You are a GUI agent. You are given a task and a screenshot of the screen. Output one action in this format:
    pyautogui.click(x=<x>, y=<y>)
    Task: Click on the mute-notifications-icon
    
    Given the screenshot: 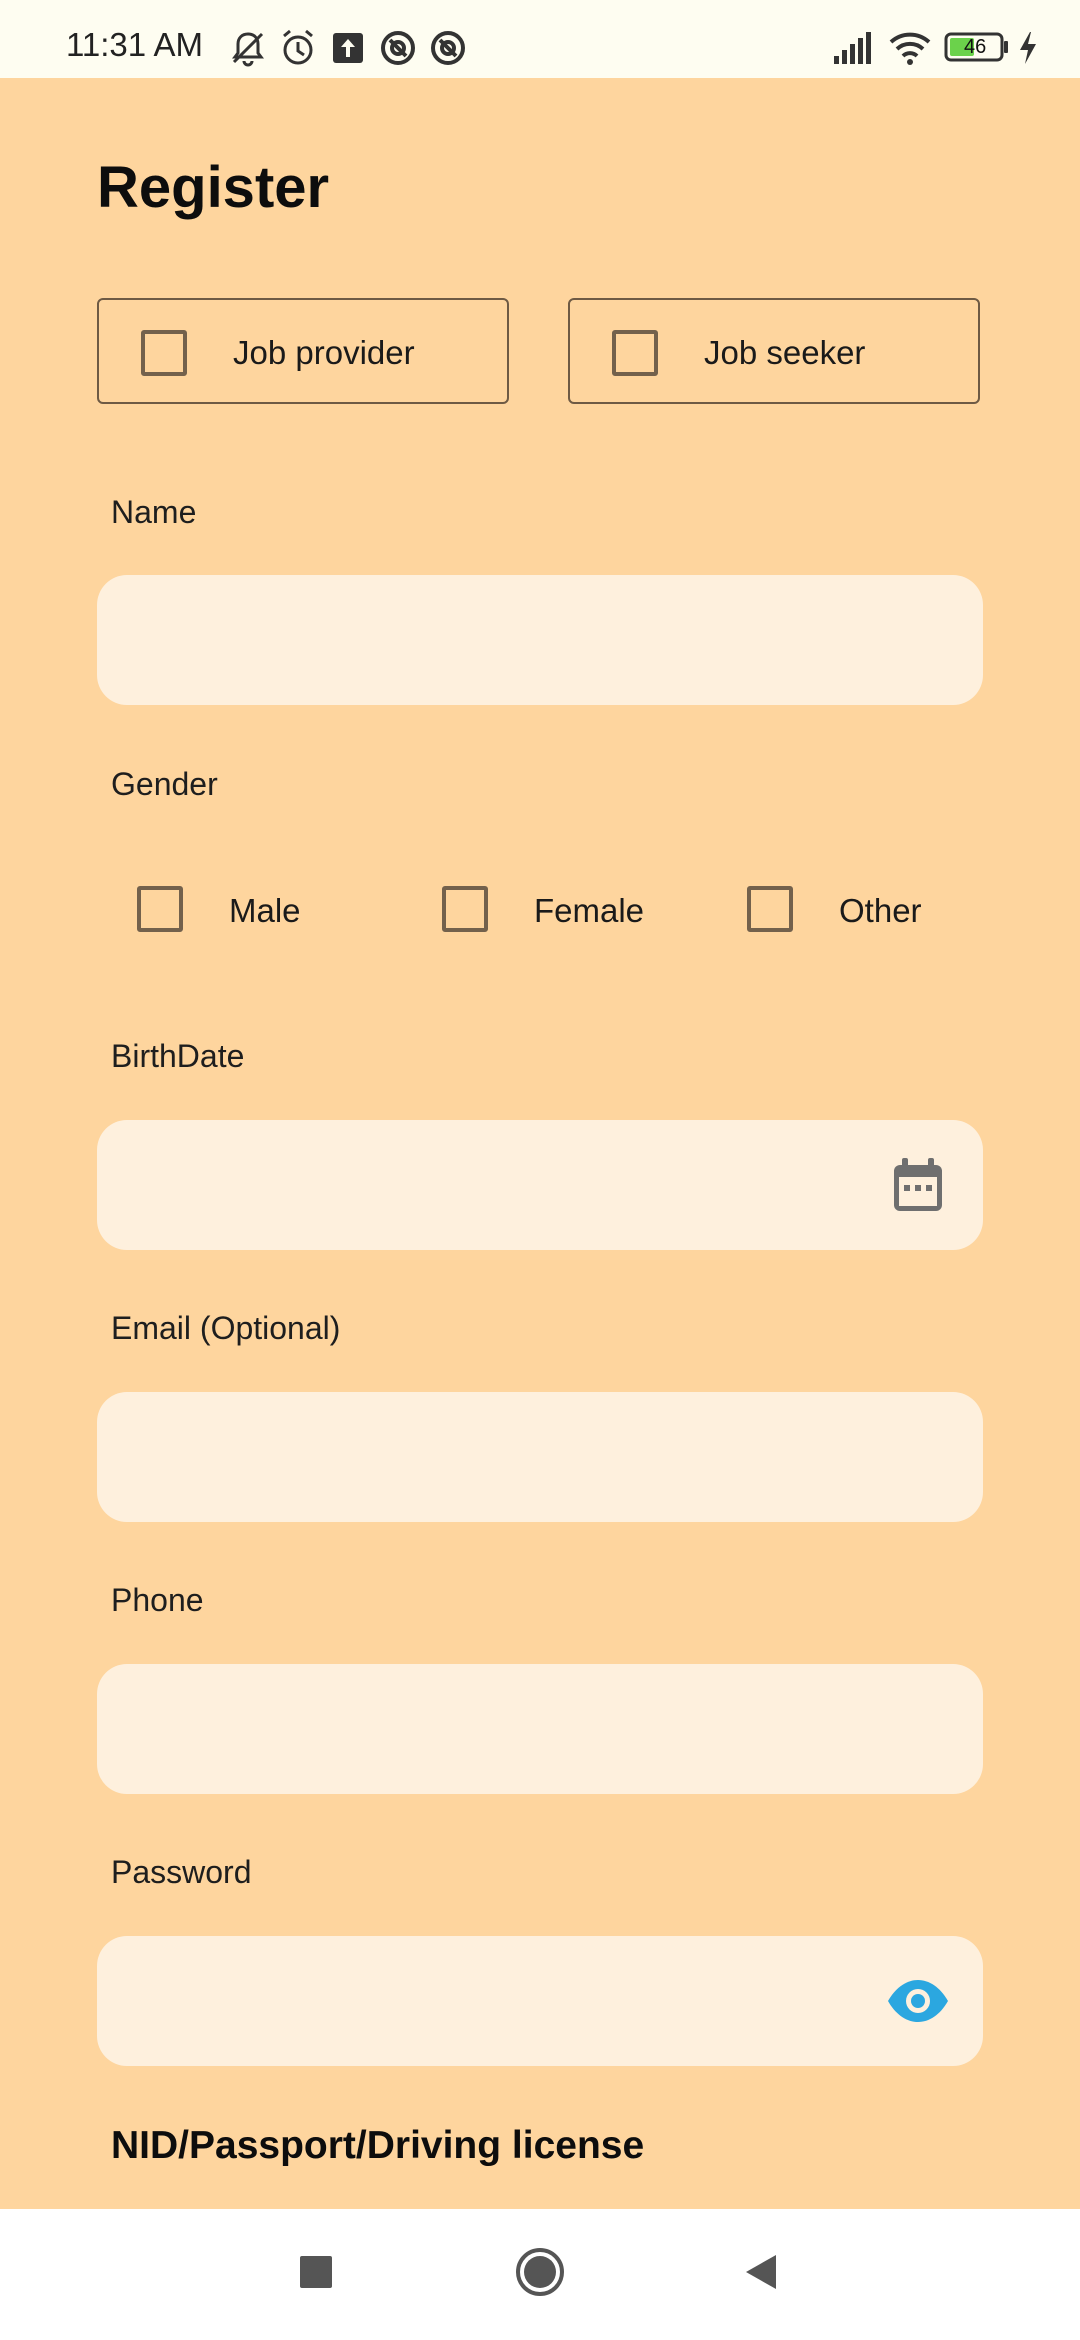 What is the action you would take?
    pyautogui.click(x=248, y=49)
    